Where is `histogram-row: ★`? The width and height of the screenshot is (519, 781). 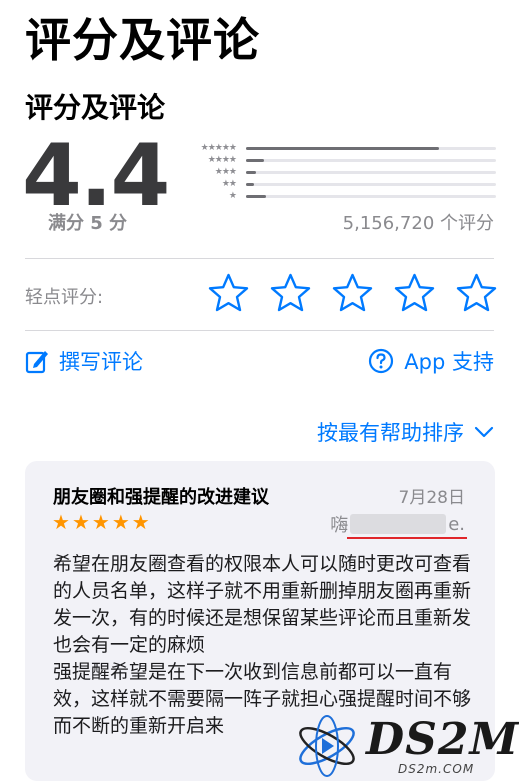 histogram-row: ★ is located at coordinates (342, 196).